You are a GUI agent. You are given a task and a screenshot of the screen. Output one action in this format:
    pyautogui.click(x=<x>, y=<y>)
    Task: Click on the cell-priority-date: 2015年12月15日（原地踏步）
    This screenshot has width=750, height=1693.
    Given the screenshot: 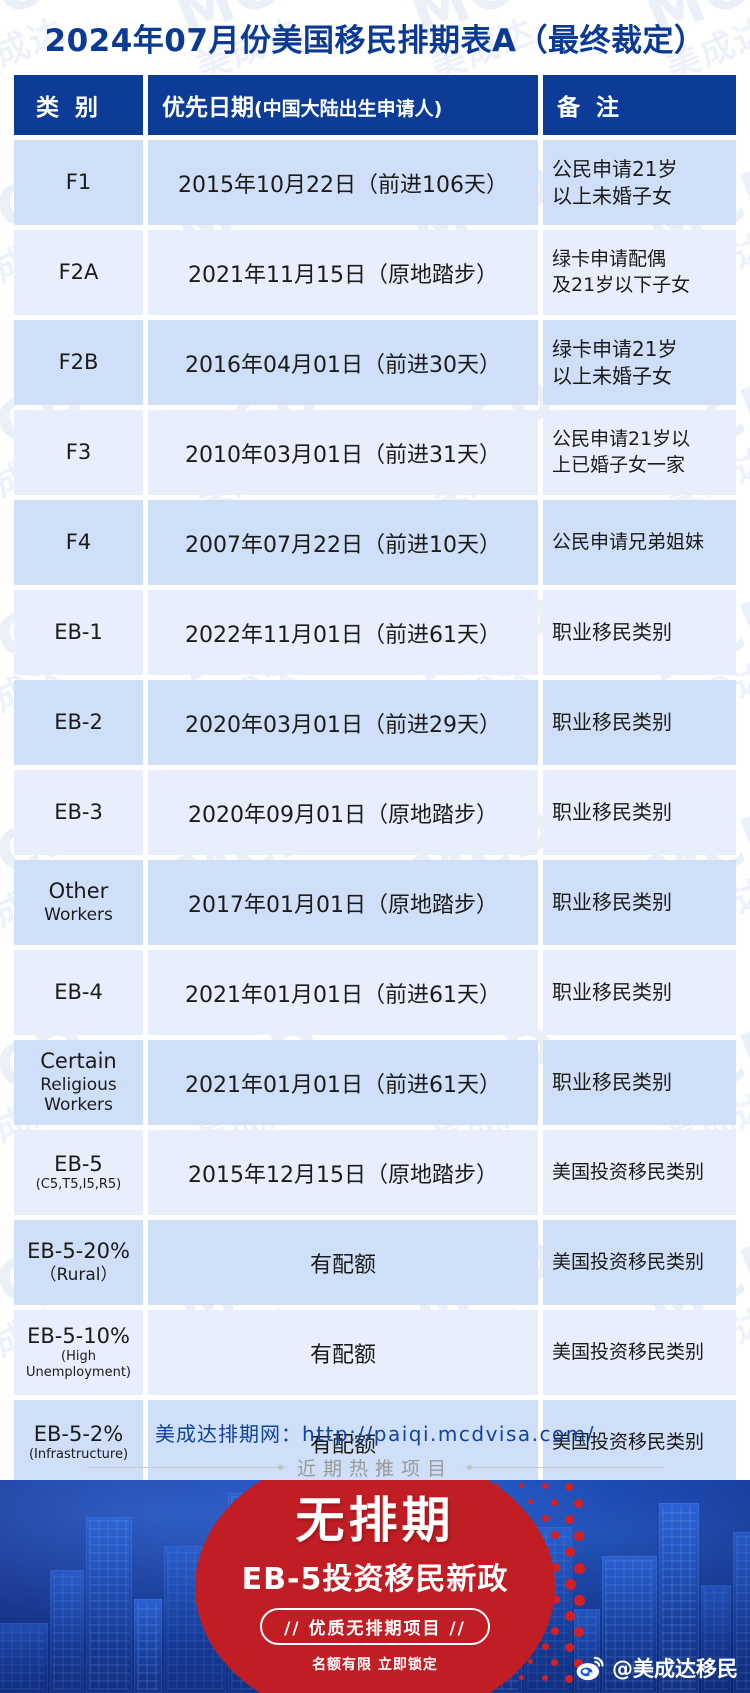 What is the action you would take?
    pyautogui.click(x=343, y=1172)
    